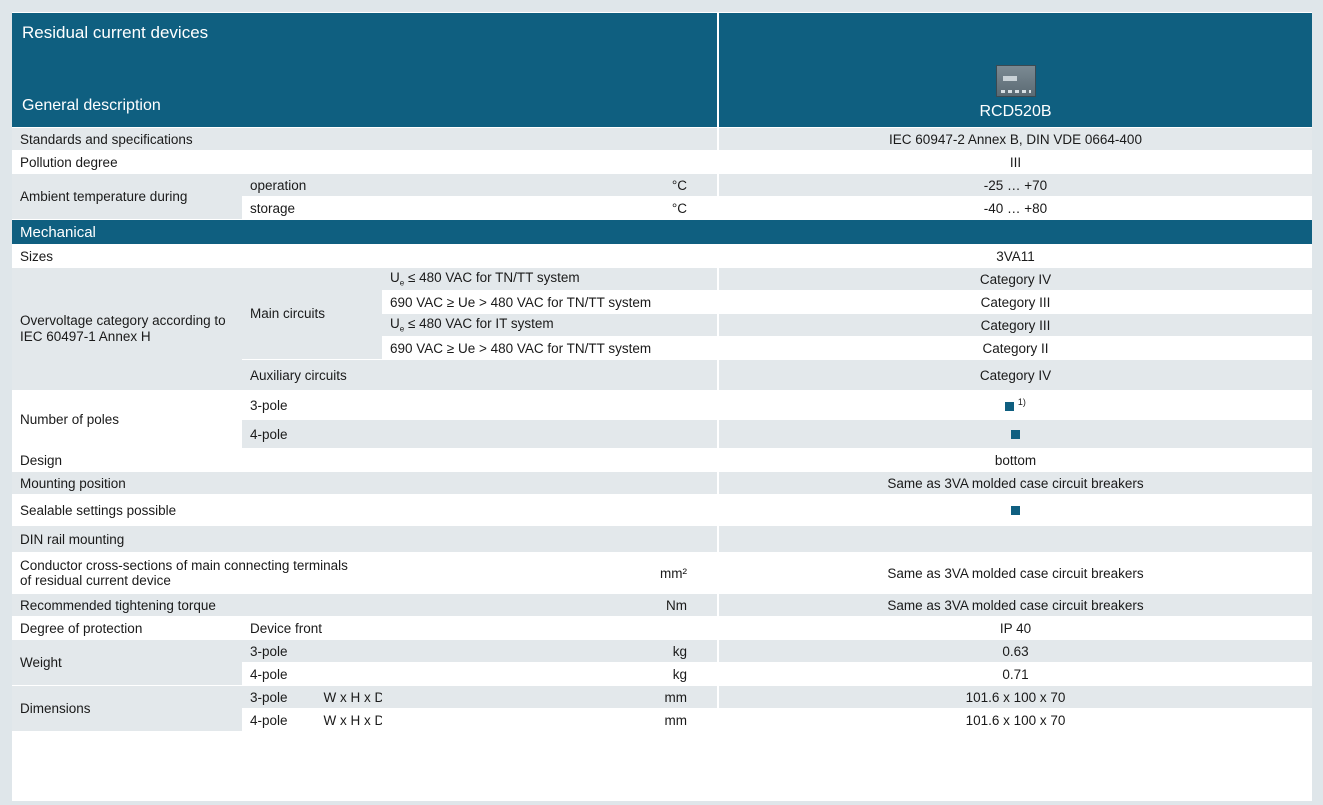  I want to click on value-operation: -25 … +70, so click(1014, 185).